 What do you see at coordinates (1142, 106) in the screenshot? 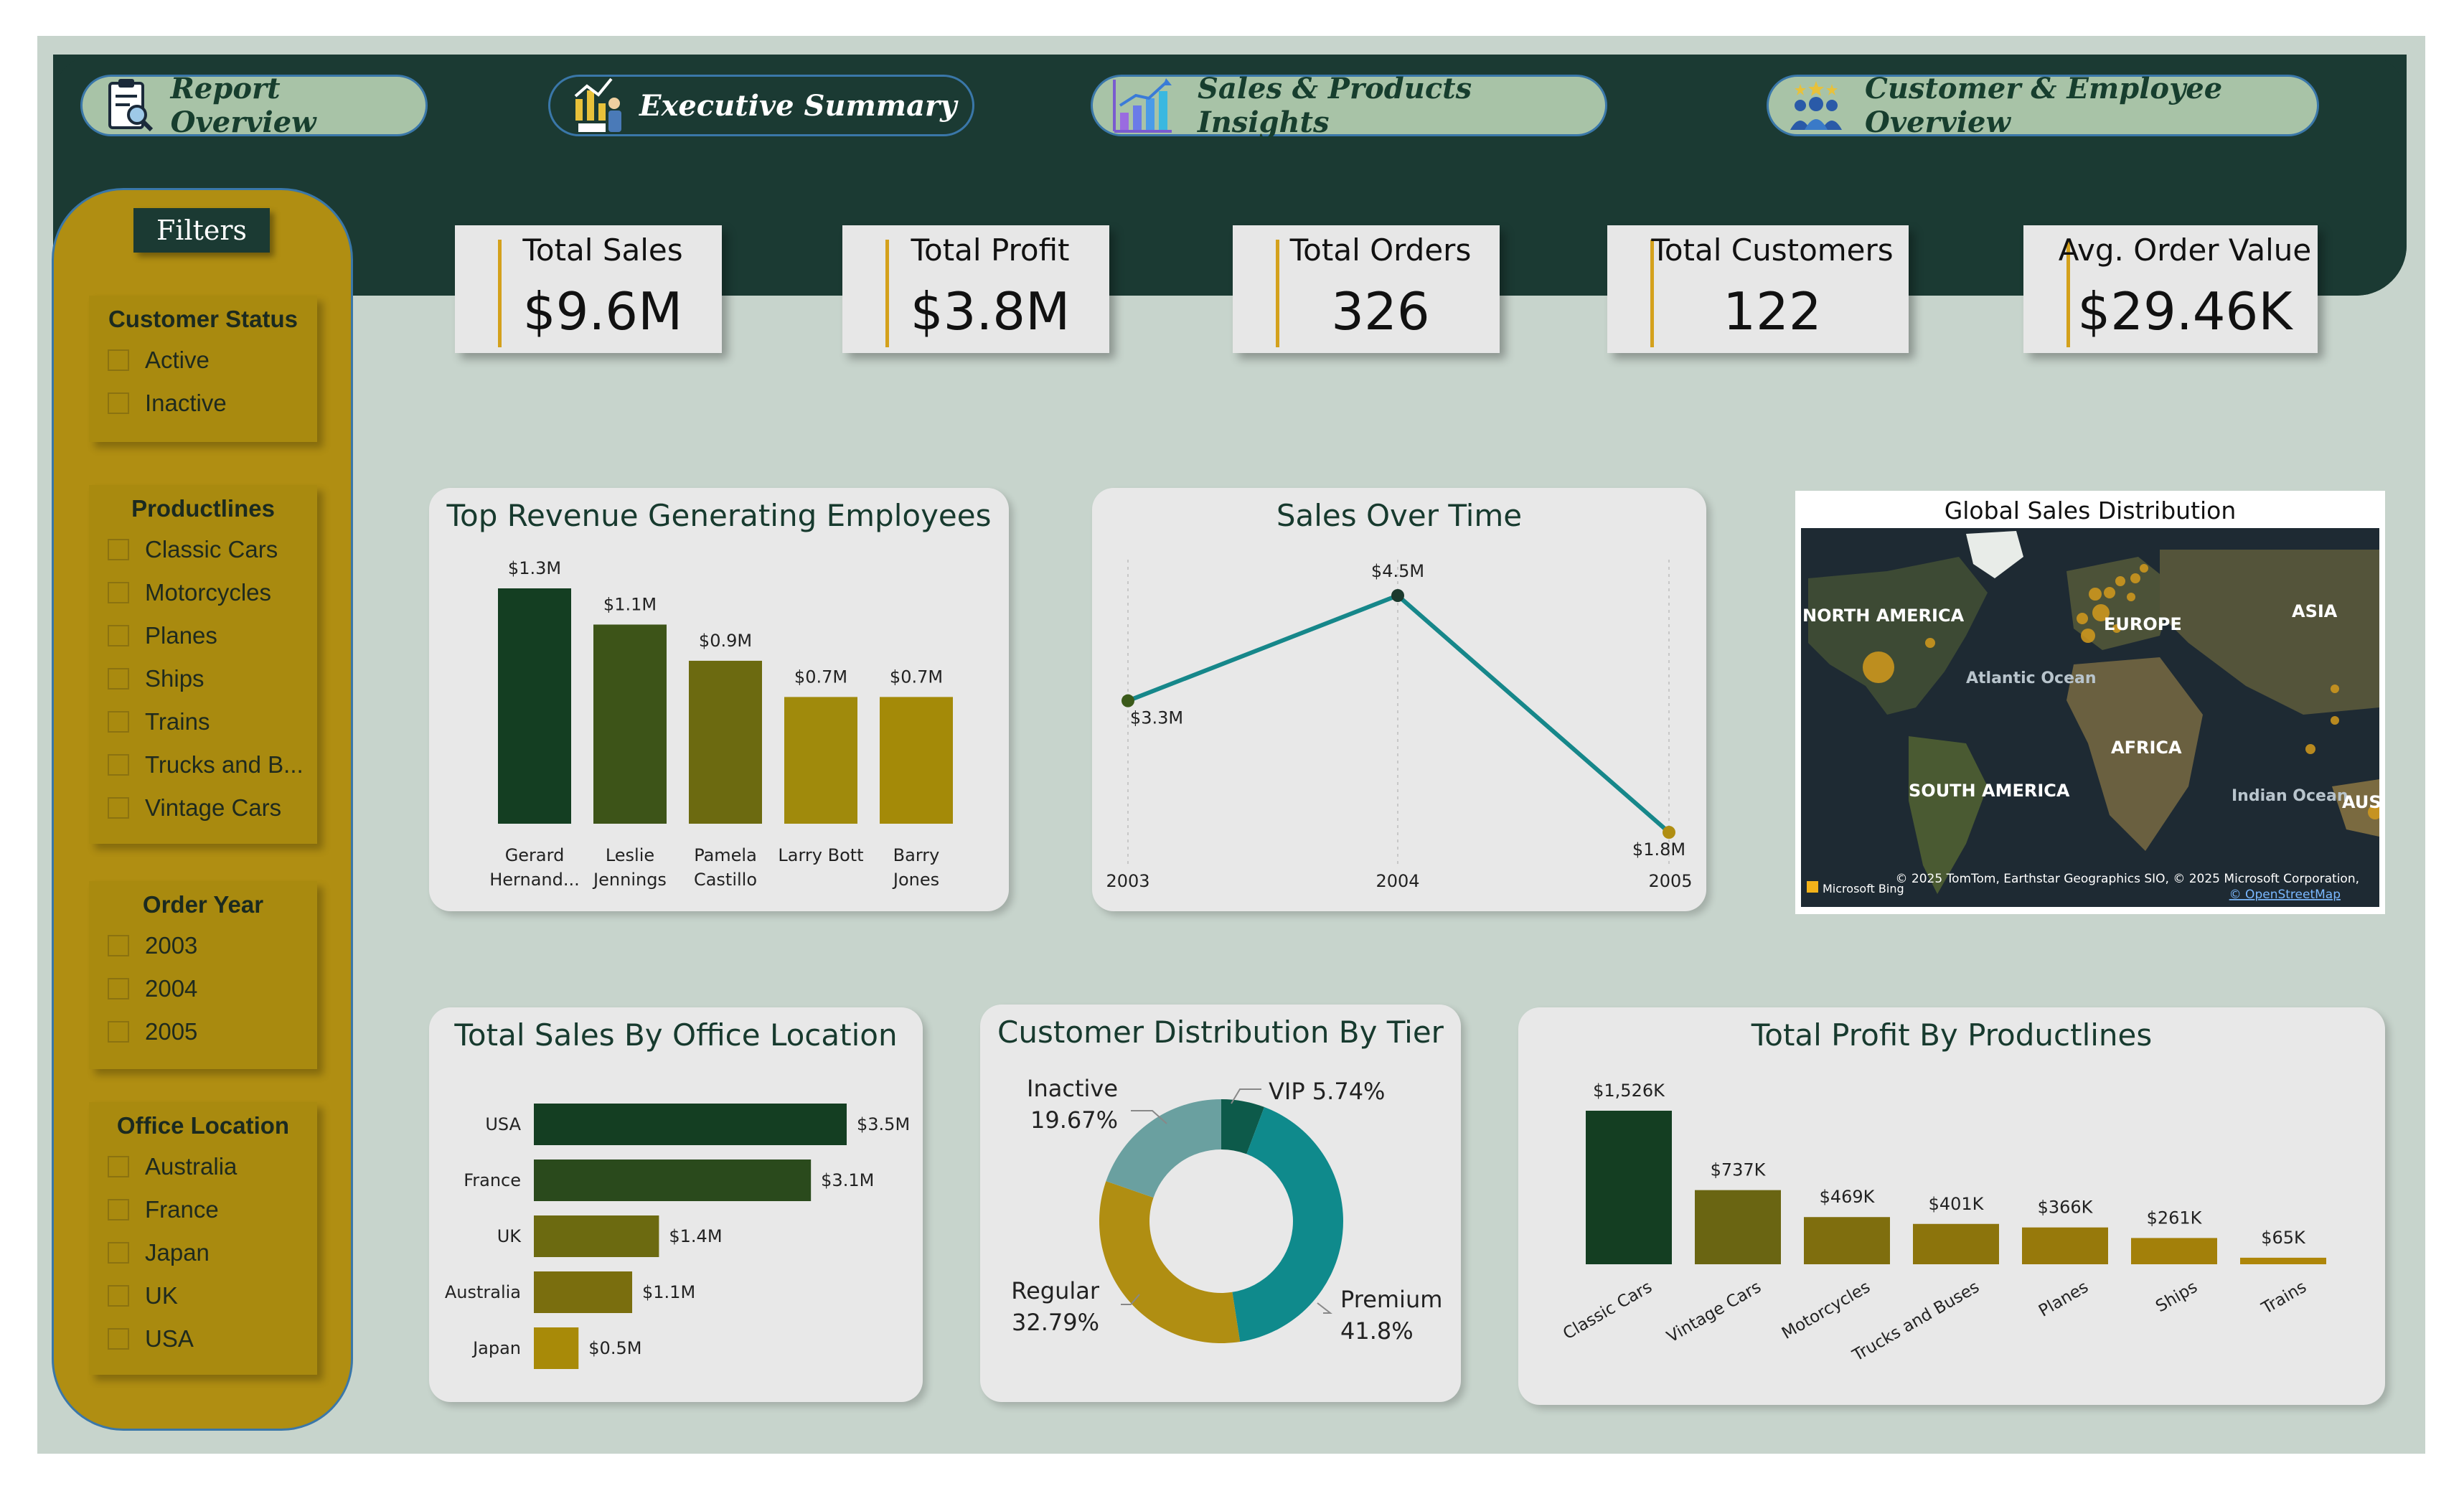
I see `bar-chart-icon` at bounding box center [1142, 106].